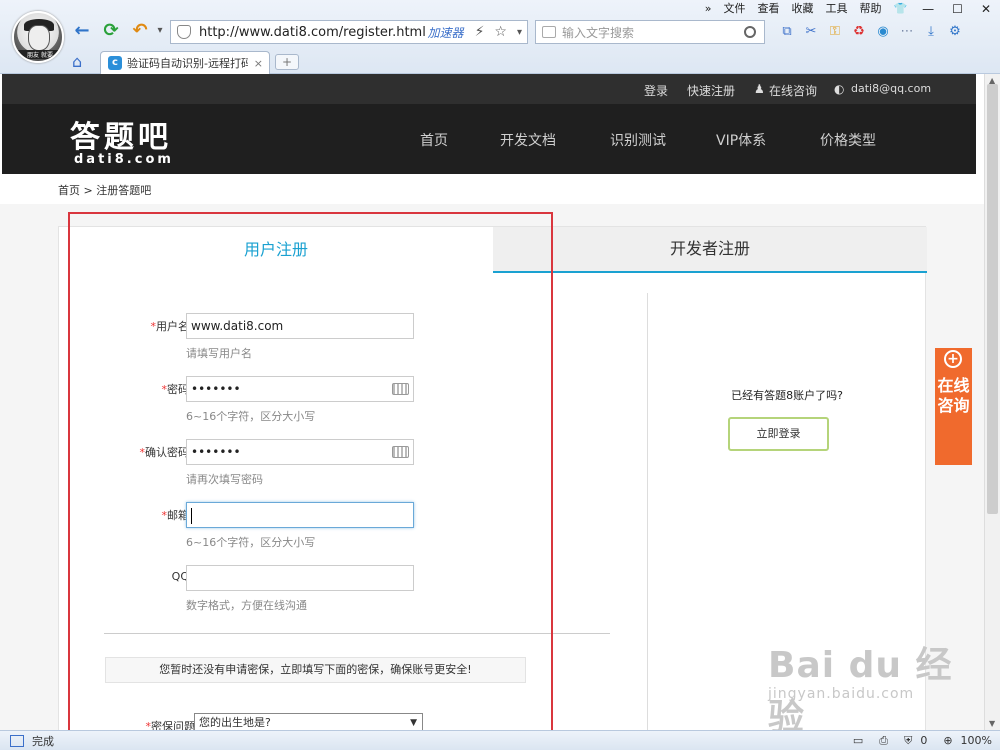 This screenshot has width=1000, height=750. What do you see at coordinates (835, 32) in the screenshot?
I see `key-icon: ⚿` at bounding box center [835, 32].